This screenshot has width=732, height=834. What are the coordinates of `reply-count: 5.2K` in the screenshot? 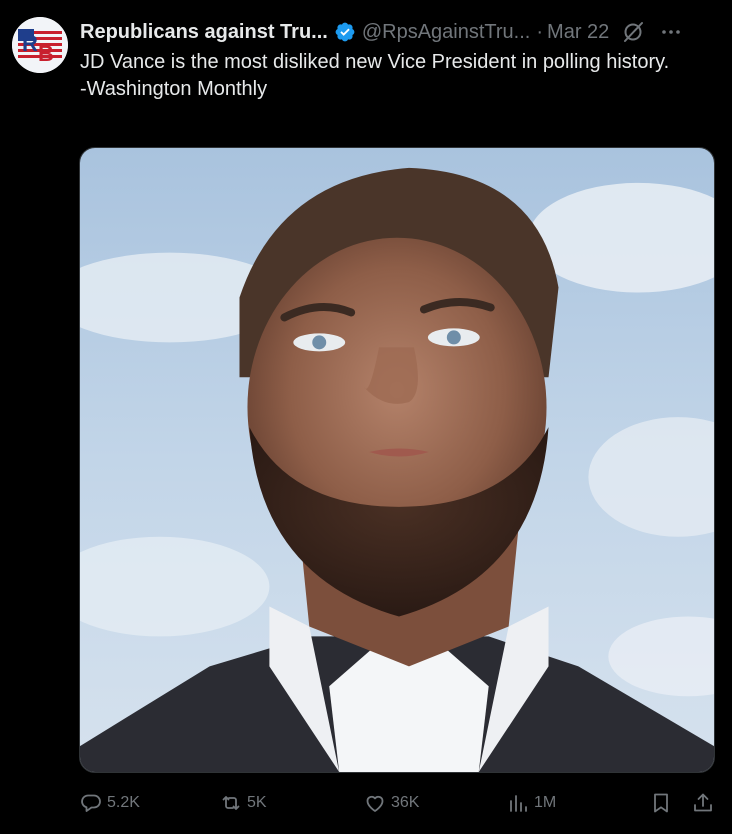 It's located at (123, 802).